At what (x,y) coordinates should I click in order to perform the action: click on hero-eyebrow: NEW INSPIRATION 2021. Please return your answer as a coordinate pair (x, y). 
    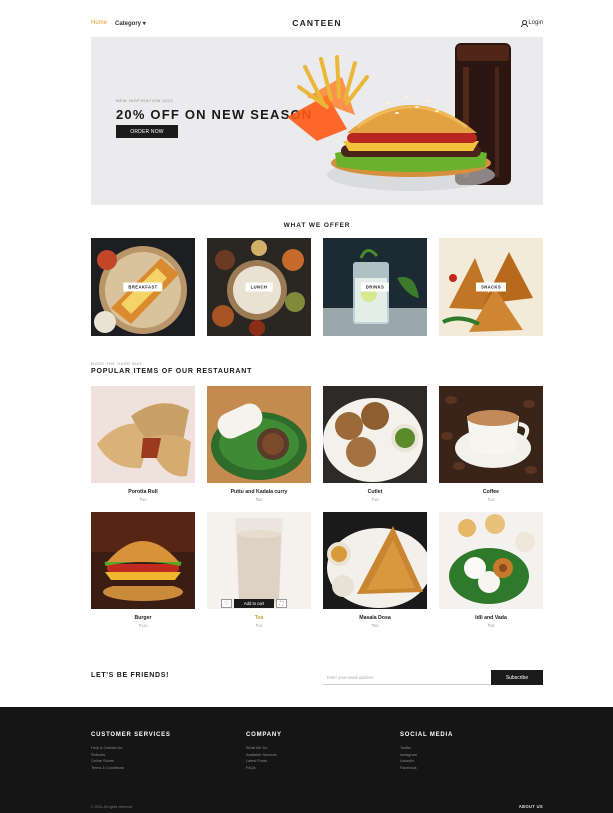
    Looking at the image, I should click on (145, 100).